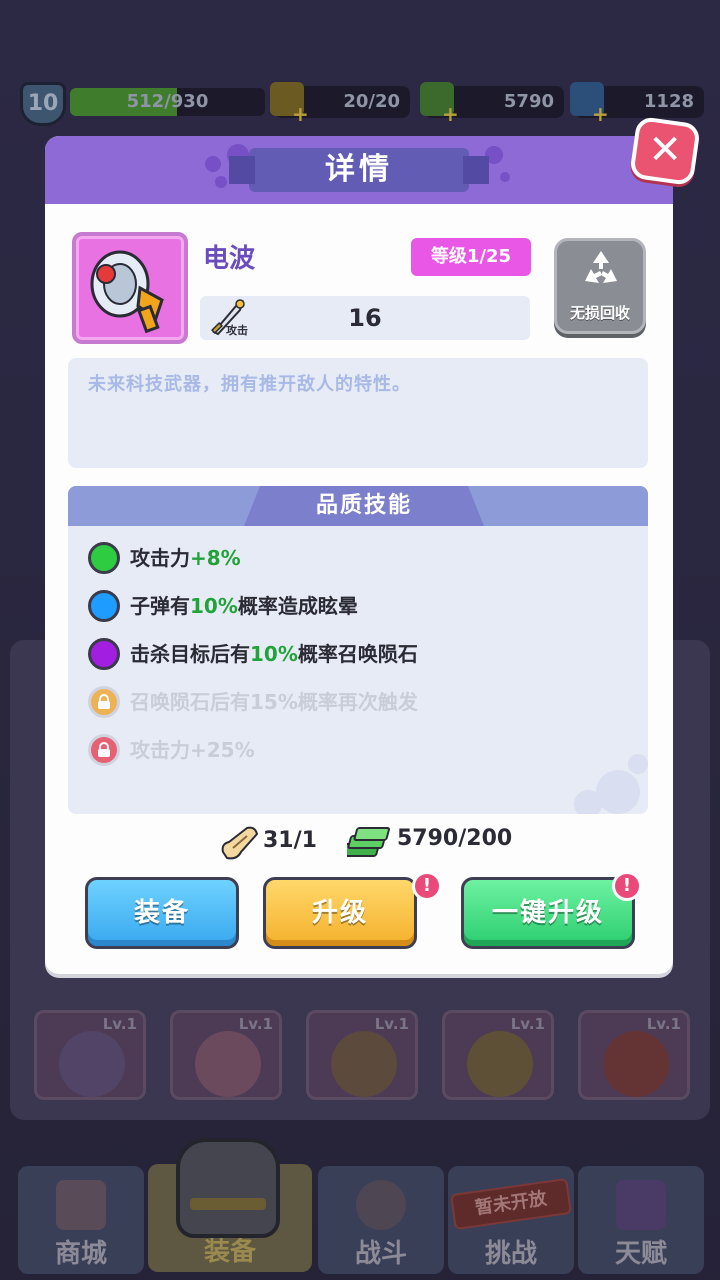  What do you see at coordinates (600, 286) in the screenshot?
I see `recycle-button: 无损回收` at bounding box center [600, 286].